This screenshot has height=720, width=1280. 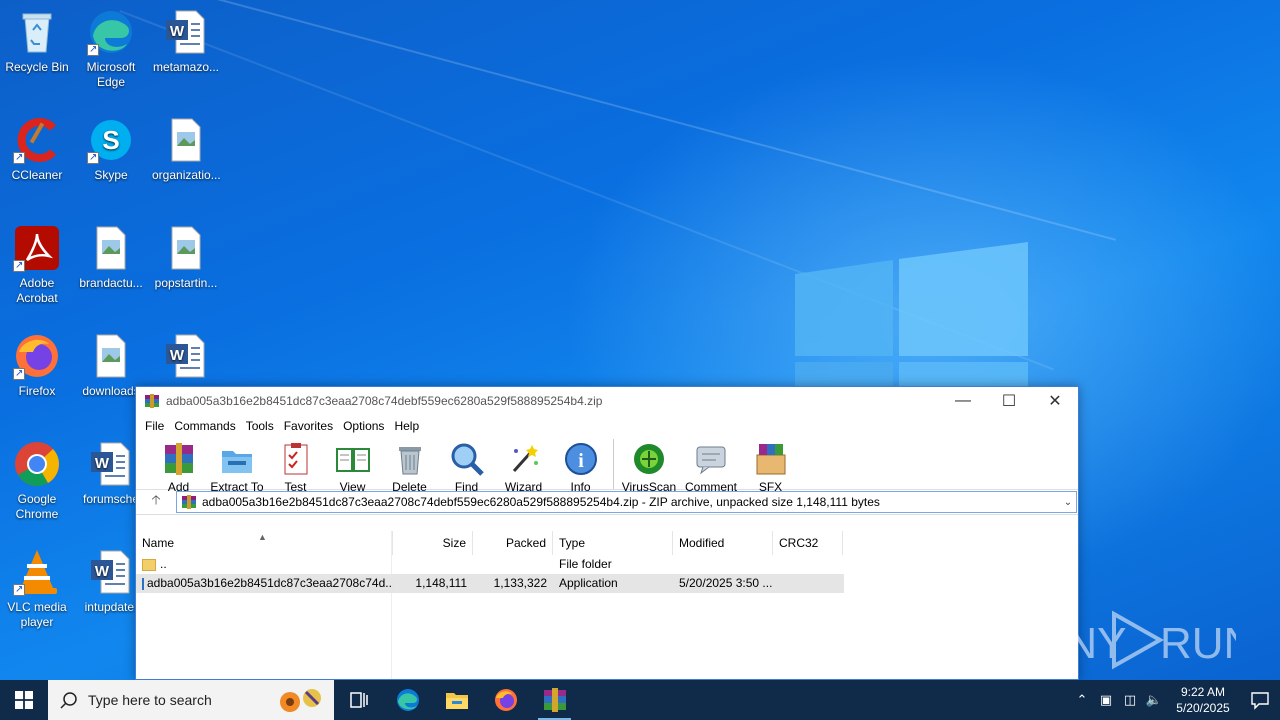 I want to click on column-type: Type, so click(x=613, y=543).